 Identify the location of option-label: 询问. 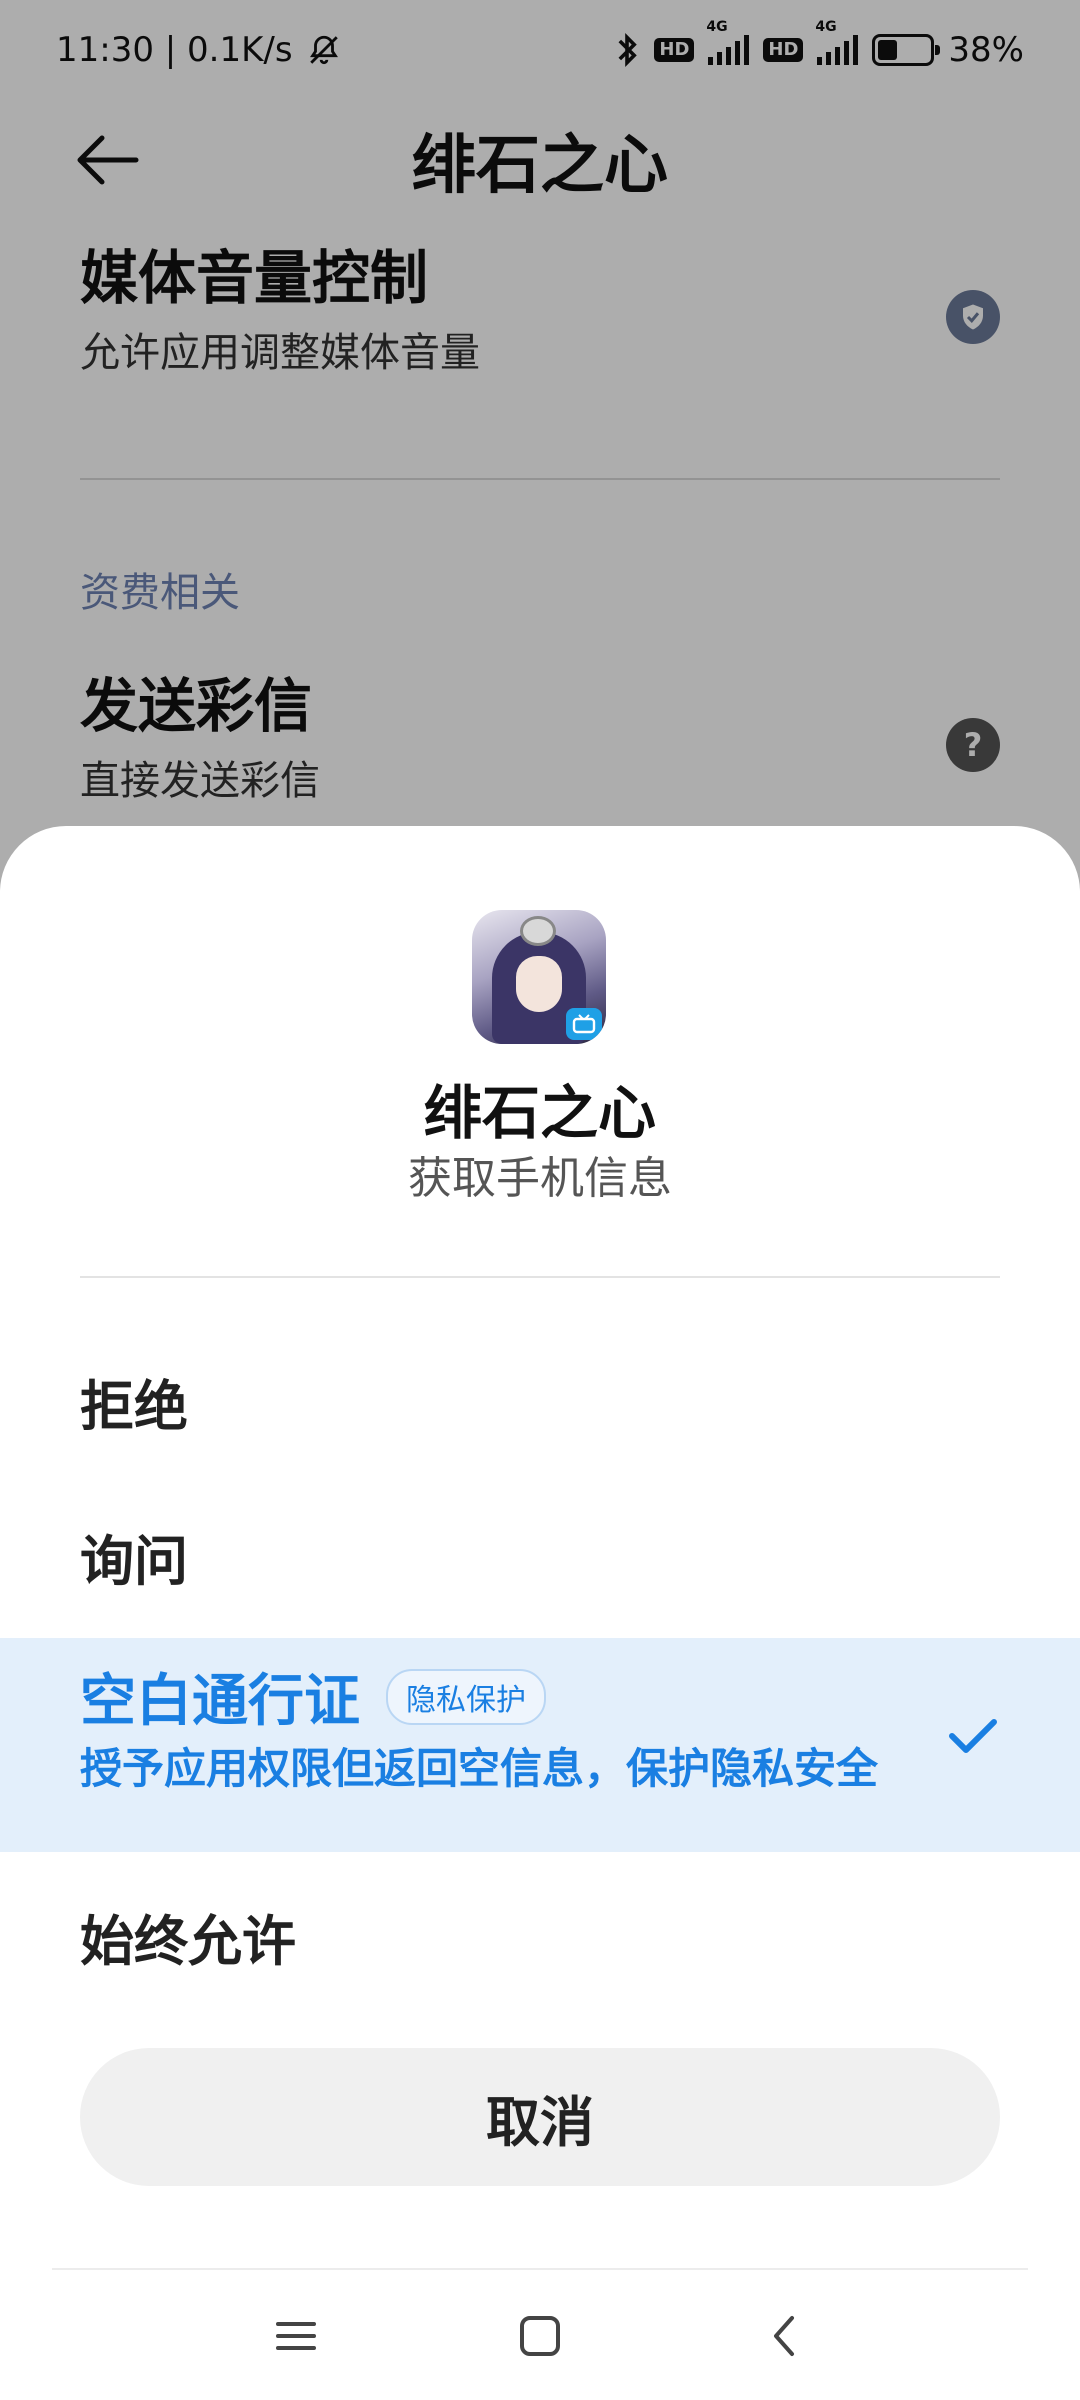
(134, 1561).